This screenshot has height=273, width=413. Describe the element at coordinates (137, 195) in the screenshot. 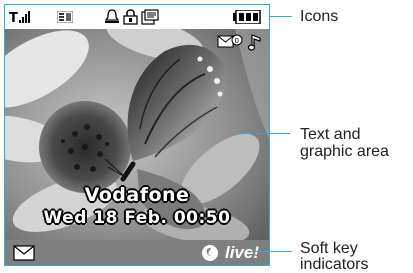

I see `operator-name: Vodafone` at that location.